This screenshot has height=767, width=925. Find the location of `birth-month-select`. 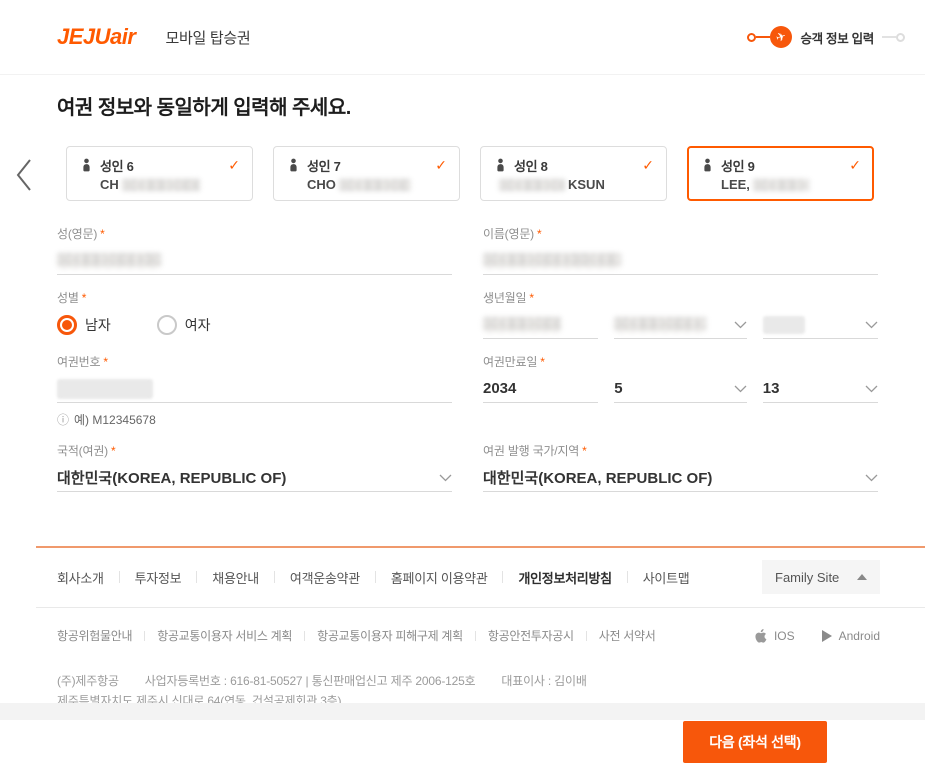

birth-month-select is located at coordinates (680, 325).